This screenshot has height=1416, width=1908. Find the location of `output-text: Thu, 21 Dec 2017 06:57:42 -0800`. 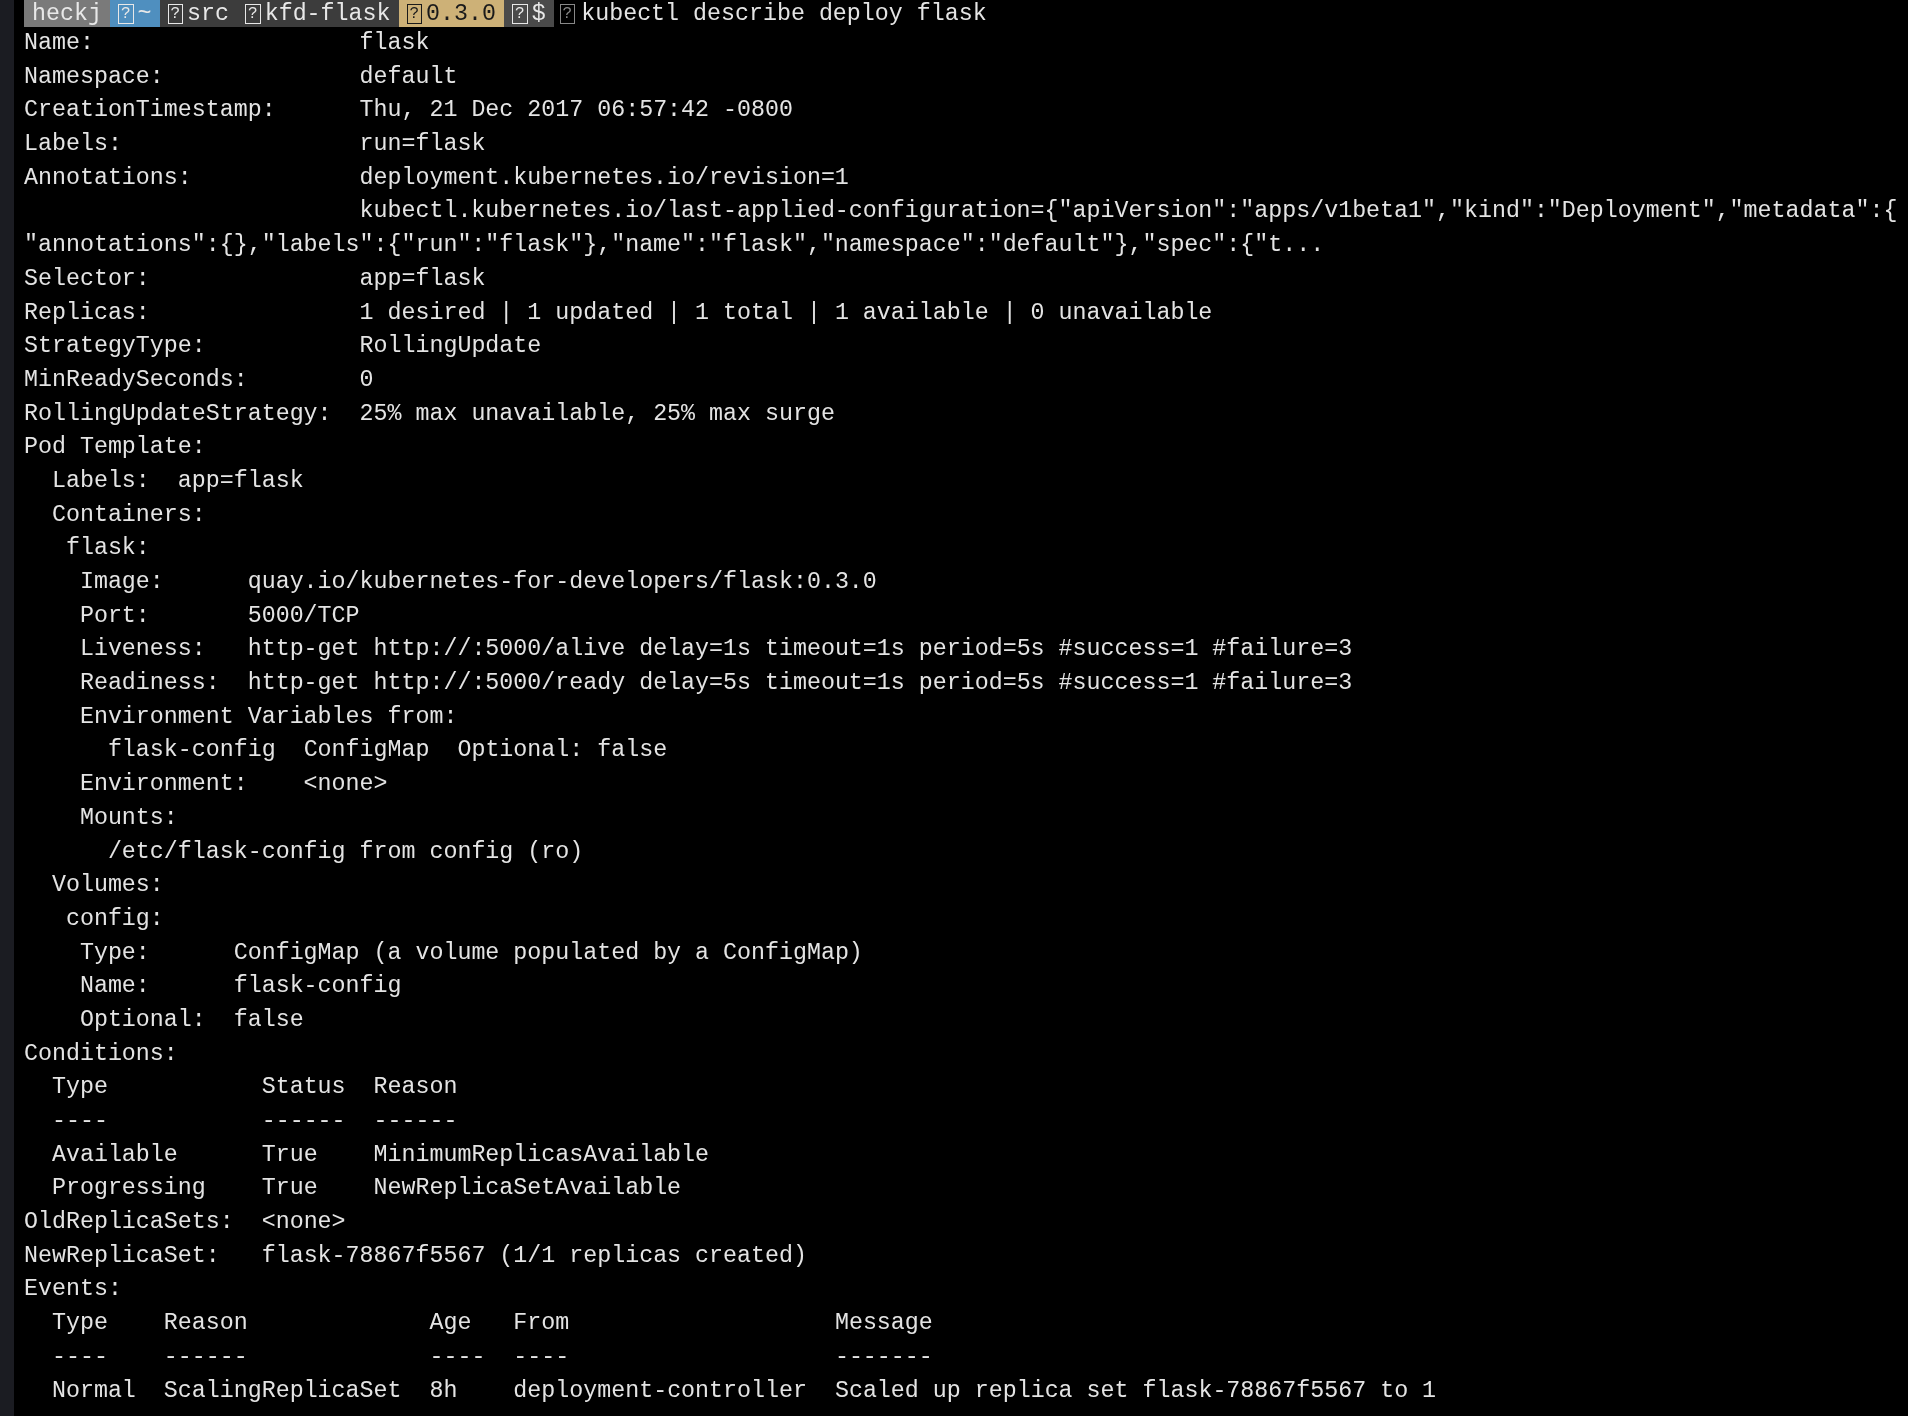

output-text: Thu, 21 Dec 2017 06:57:42 -0800 is located at coordinates (576, 110).